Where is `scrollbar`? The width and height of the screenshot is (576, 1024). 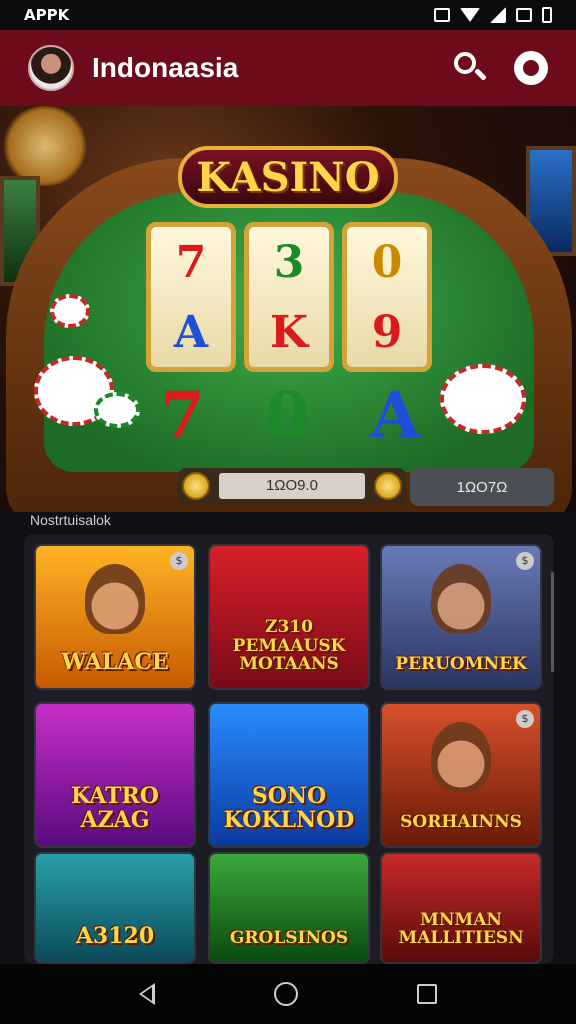
scrollbar is located at coordinates (552, 622).